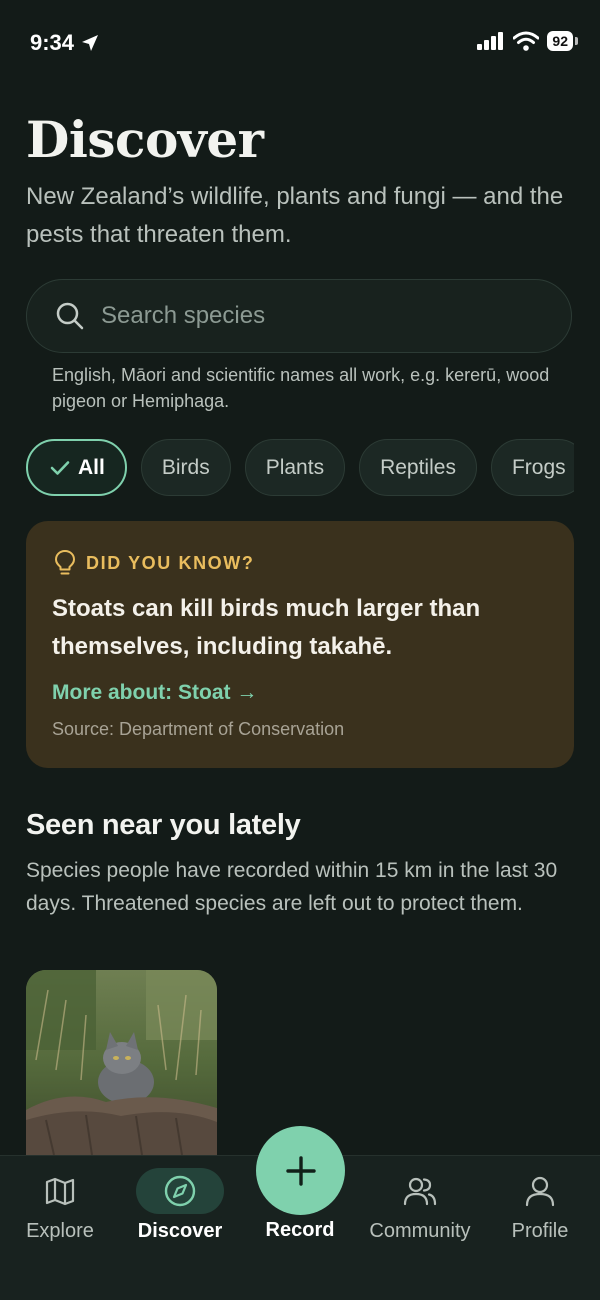 This screenshot has height=1300, width=600. Describe the element at coordinates (65, 562) in the screenshot. I see `lightbulb-icon` at that location.